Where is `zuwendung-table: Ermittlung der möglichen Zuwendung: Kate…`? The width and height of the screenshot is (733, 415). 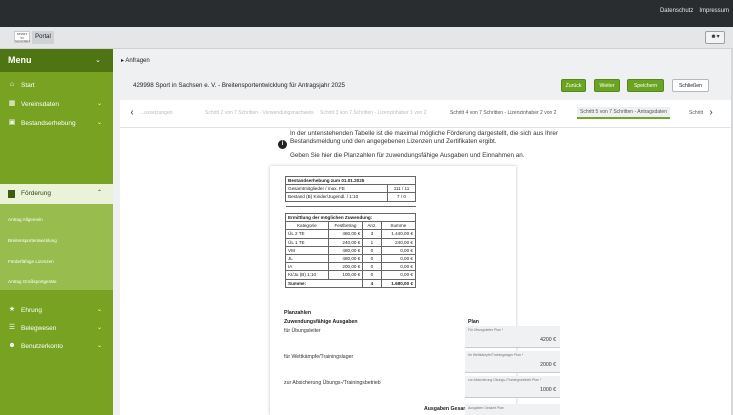
zuwendung-table: Ermittlung der möglichen Zuwendung: Kate… is located at coordinates (350, 250).